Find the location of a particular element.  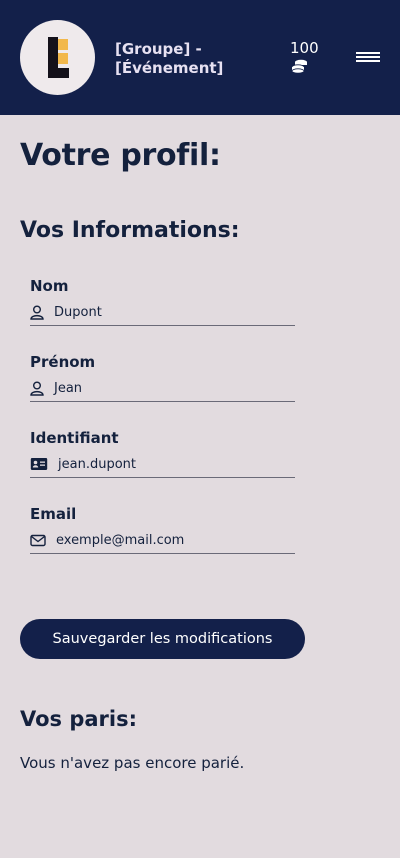

nom-input: Dupont is located at coordinates (162, 314).